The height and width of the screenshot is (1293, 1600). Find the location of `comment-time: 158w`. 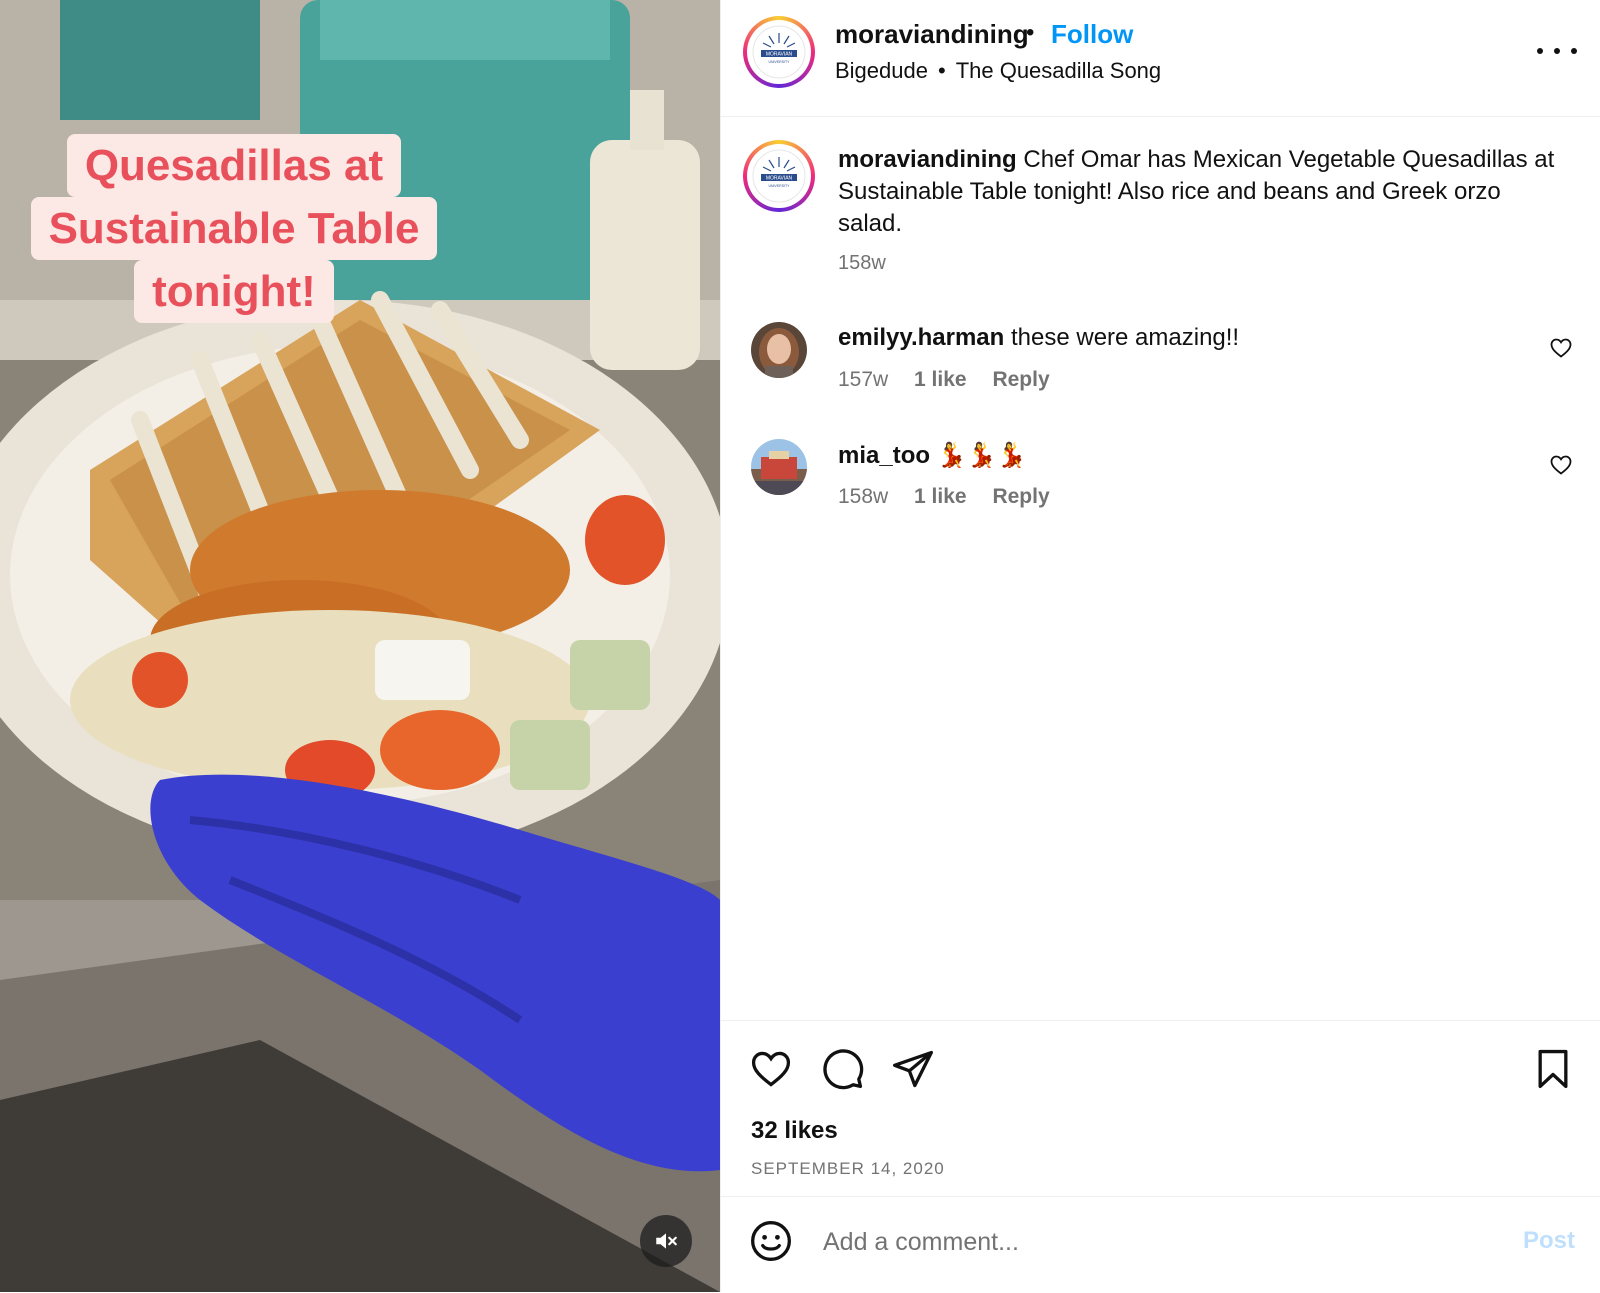

comment-time: 158w is located at coordinates (863, 496).